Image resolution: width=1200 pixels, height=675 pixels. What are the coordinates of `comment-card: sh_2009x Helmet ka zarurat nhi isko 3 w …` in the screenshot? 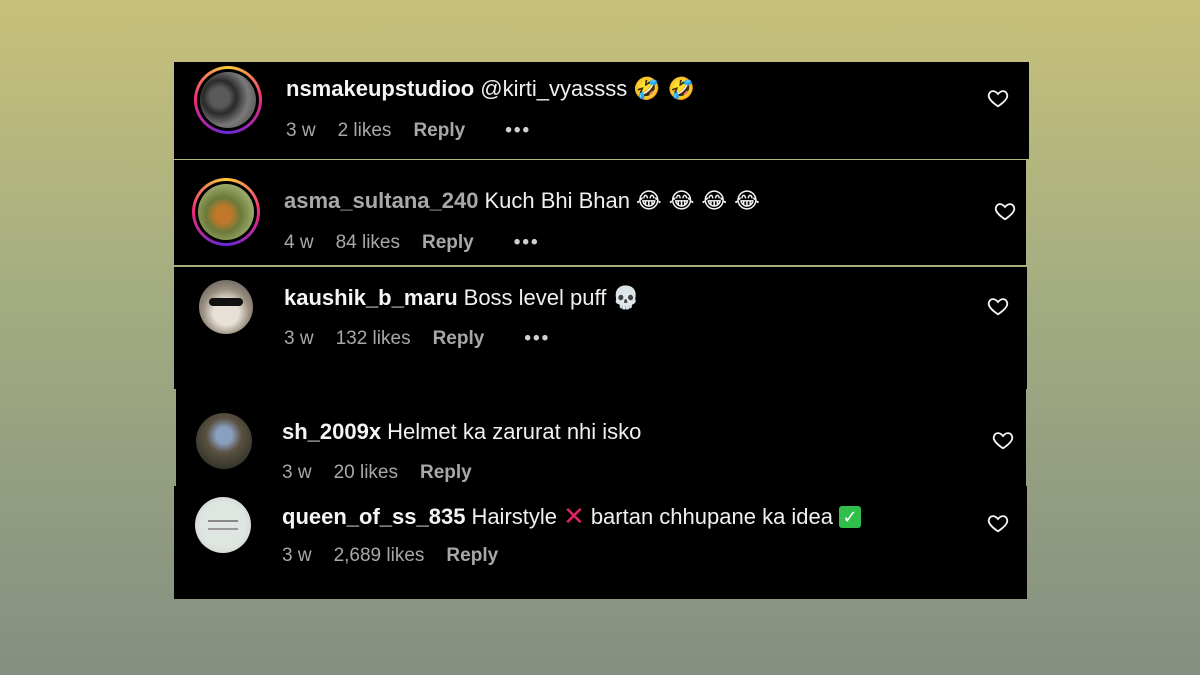 It's located at (601, 437).